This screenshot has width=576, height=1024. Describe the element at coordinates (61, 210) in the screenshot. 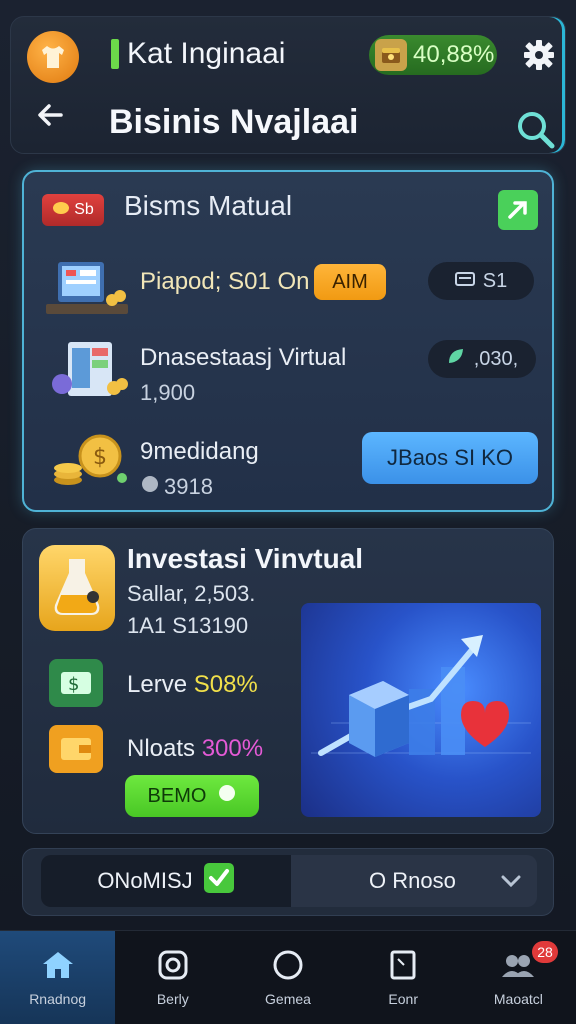

I see `egg-icon` at that location.